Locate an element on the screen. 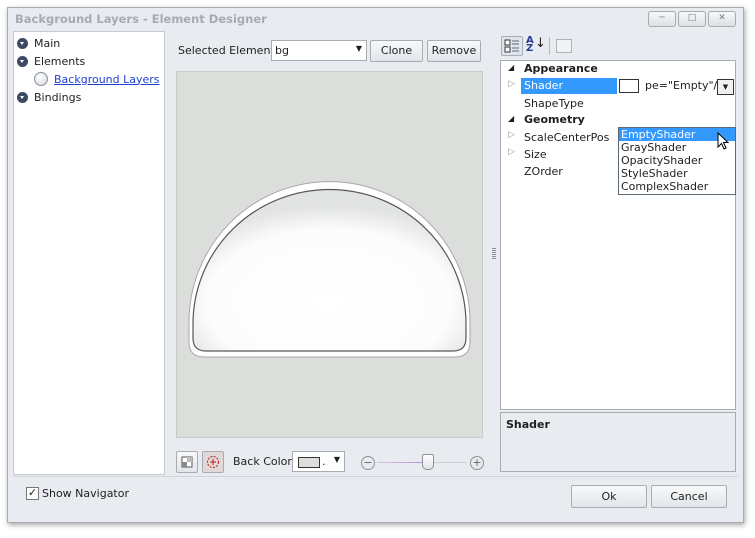 The image size is (755, 538). splitter-handle is located at coordinates (494, 254).